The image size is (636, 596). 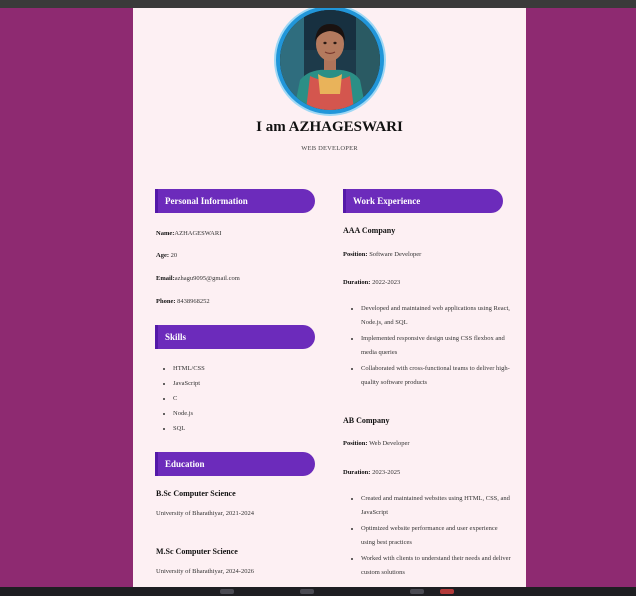 I want to click on personal-age: Age: 20, so click(x=166, y=255).